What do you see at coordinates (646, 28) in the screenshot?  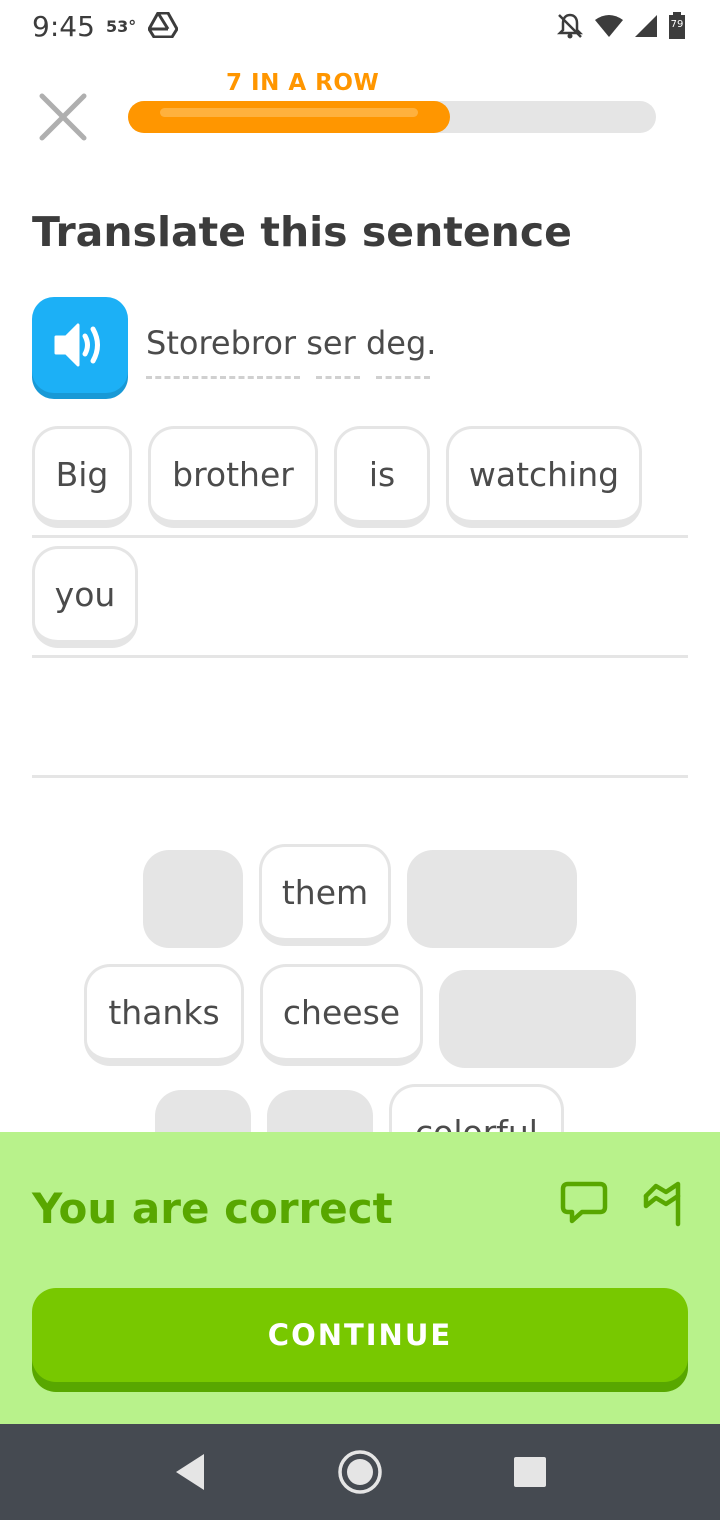 I see `signal-icon` at bounding box center [646, 28].